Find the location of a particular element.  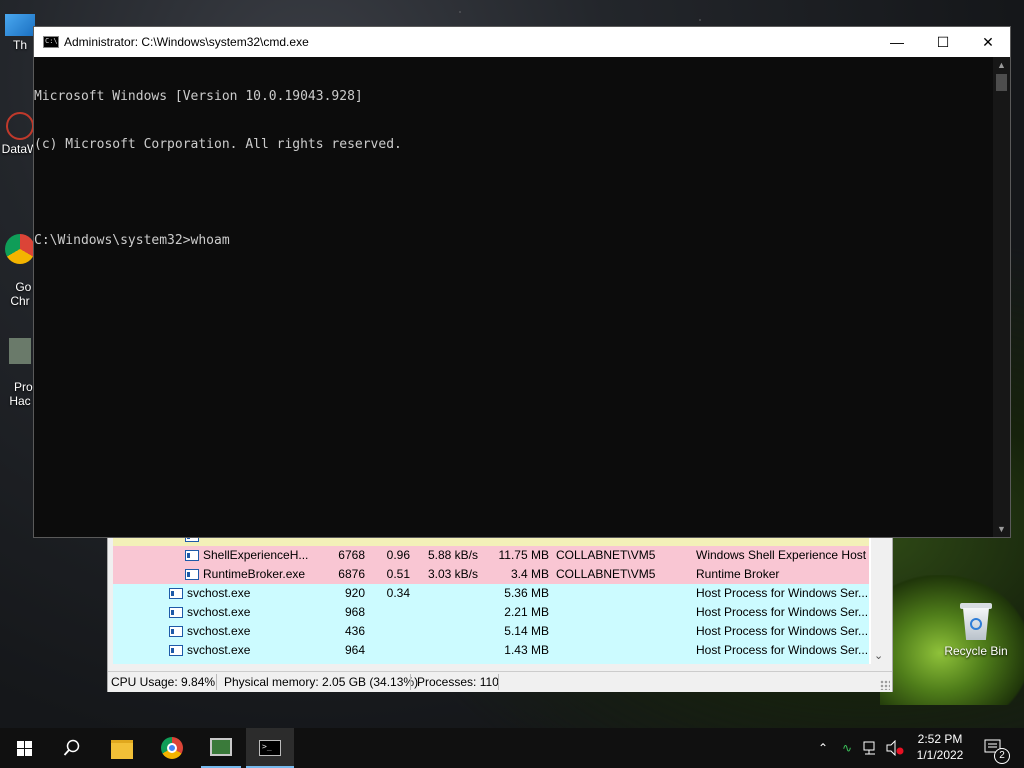

system-clock: 2:52 PM 1/1/2022 is located at coordinates (940, 747).